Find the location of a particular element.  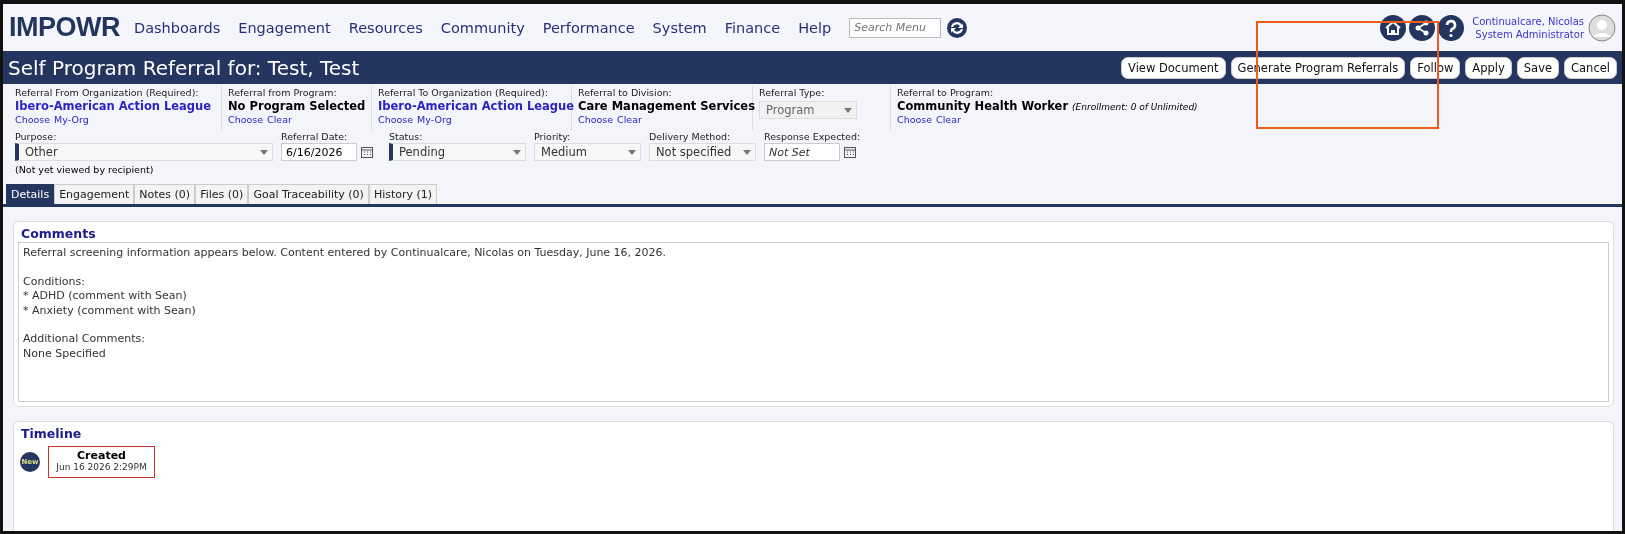

tab: Files (0) is located at coordinates (222, 194).